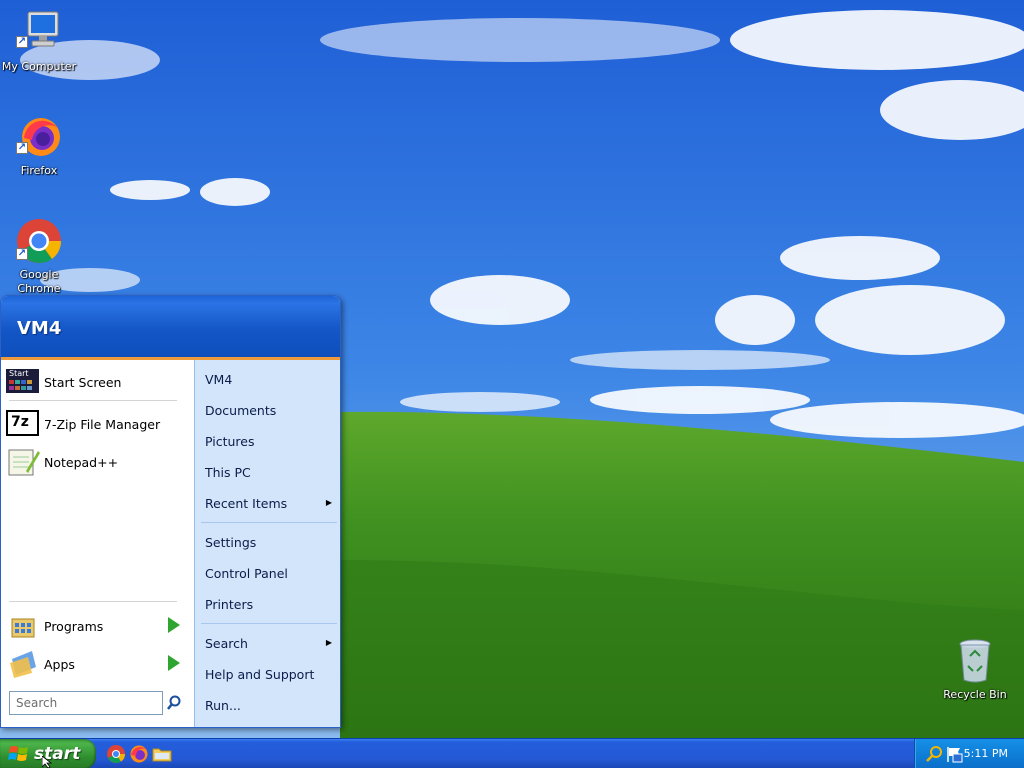  I want to click on recycle-bin-icon, so click(975, 661).